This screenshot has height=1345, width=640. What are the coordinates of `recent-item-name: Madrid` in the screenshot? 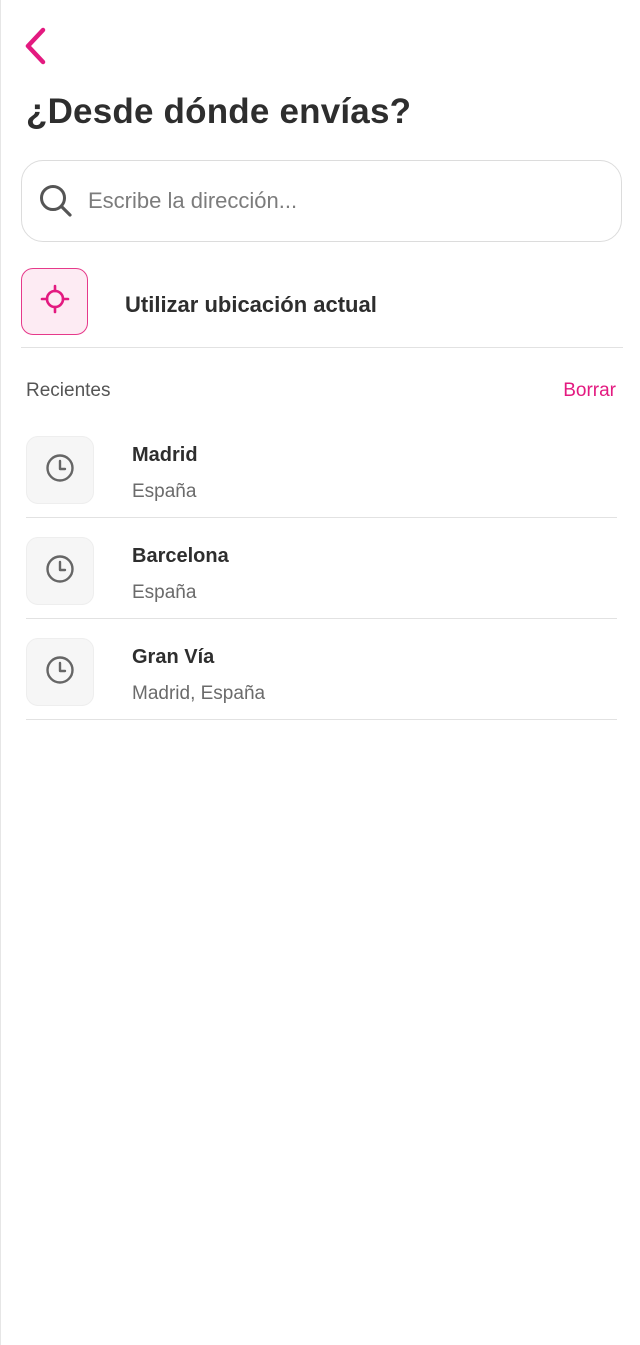 It's located at (165, 455).